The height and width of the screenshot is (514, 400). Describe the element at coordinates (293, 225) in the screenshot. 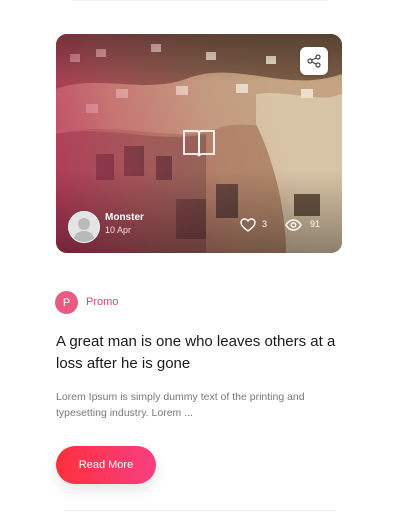

I see `eye-icon` at that location.